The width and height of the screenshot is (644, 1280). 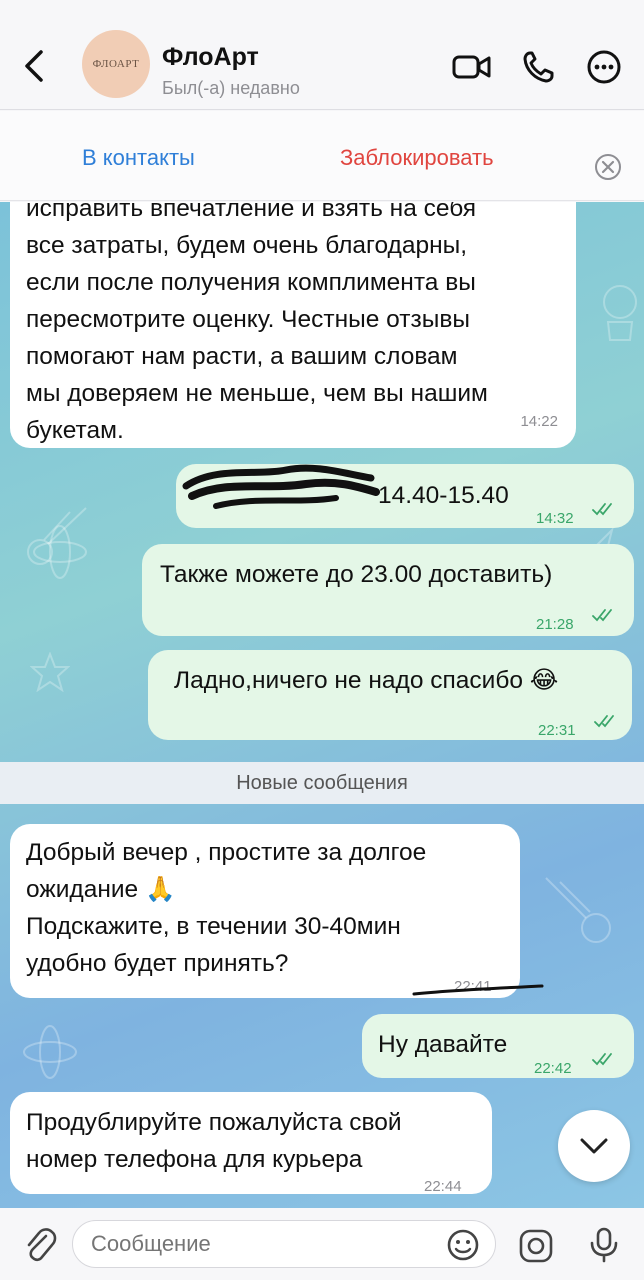 I want to click on doodle-comet-icon, so click(x=578, y=910).